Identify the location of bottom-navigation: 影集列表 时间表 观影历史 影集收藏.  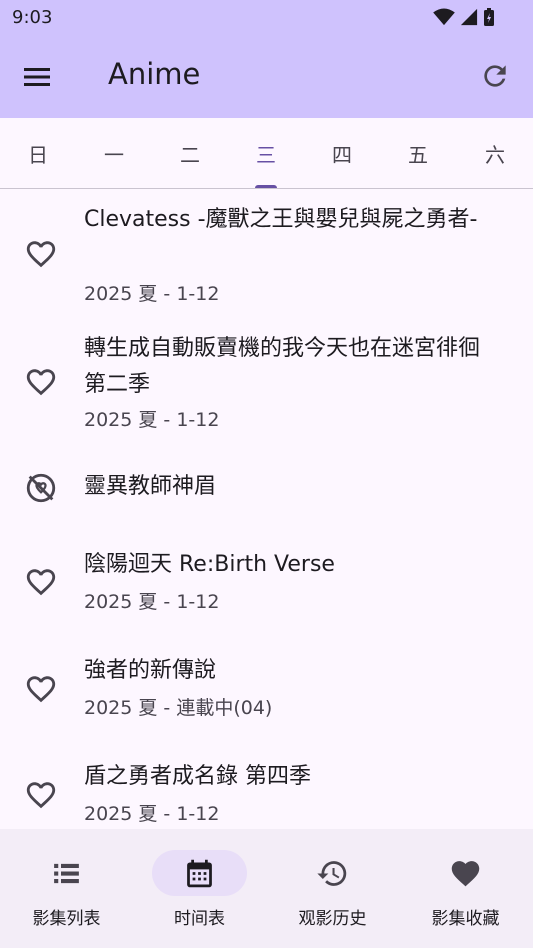
(266, 888).